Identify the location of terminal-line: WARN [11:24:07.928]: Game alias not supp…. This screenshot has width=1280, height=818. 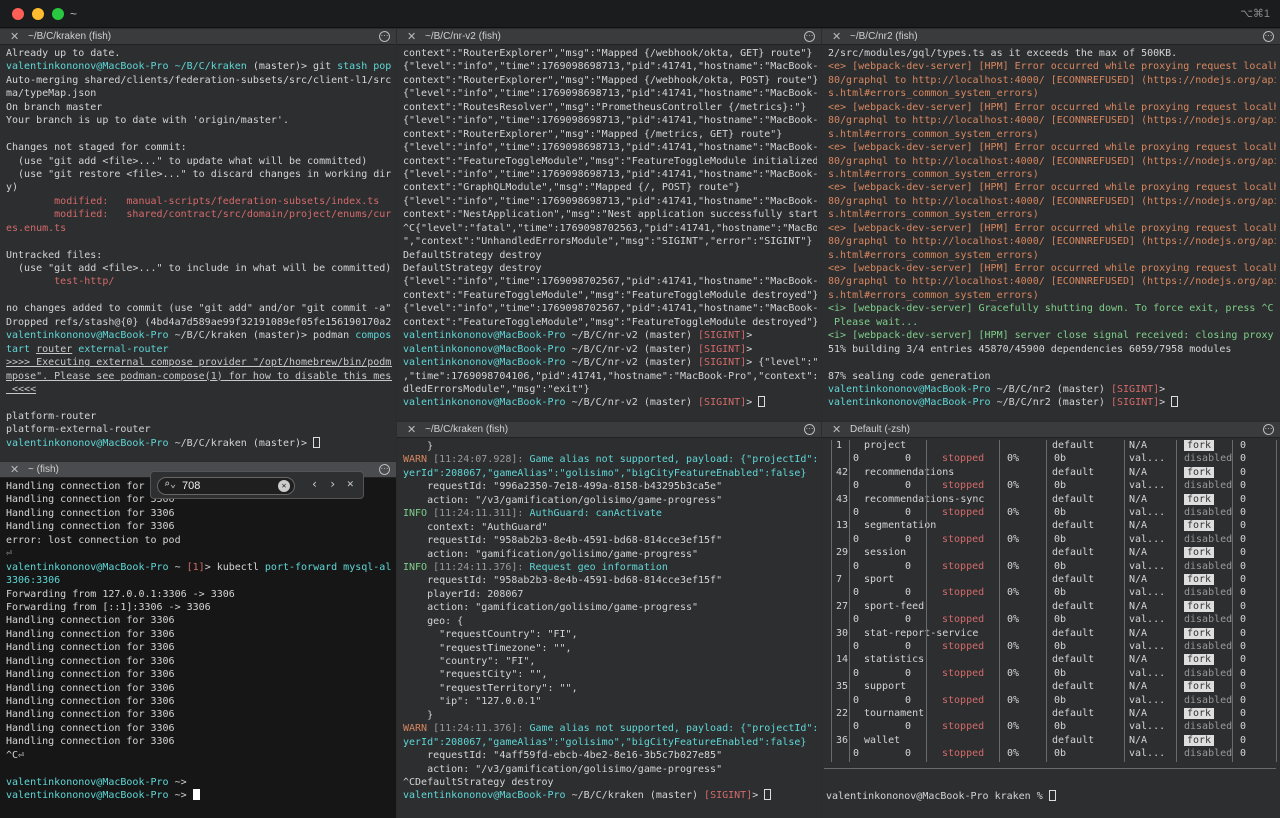
(610, 459).